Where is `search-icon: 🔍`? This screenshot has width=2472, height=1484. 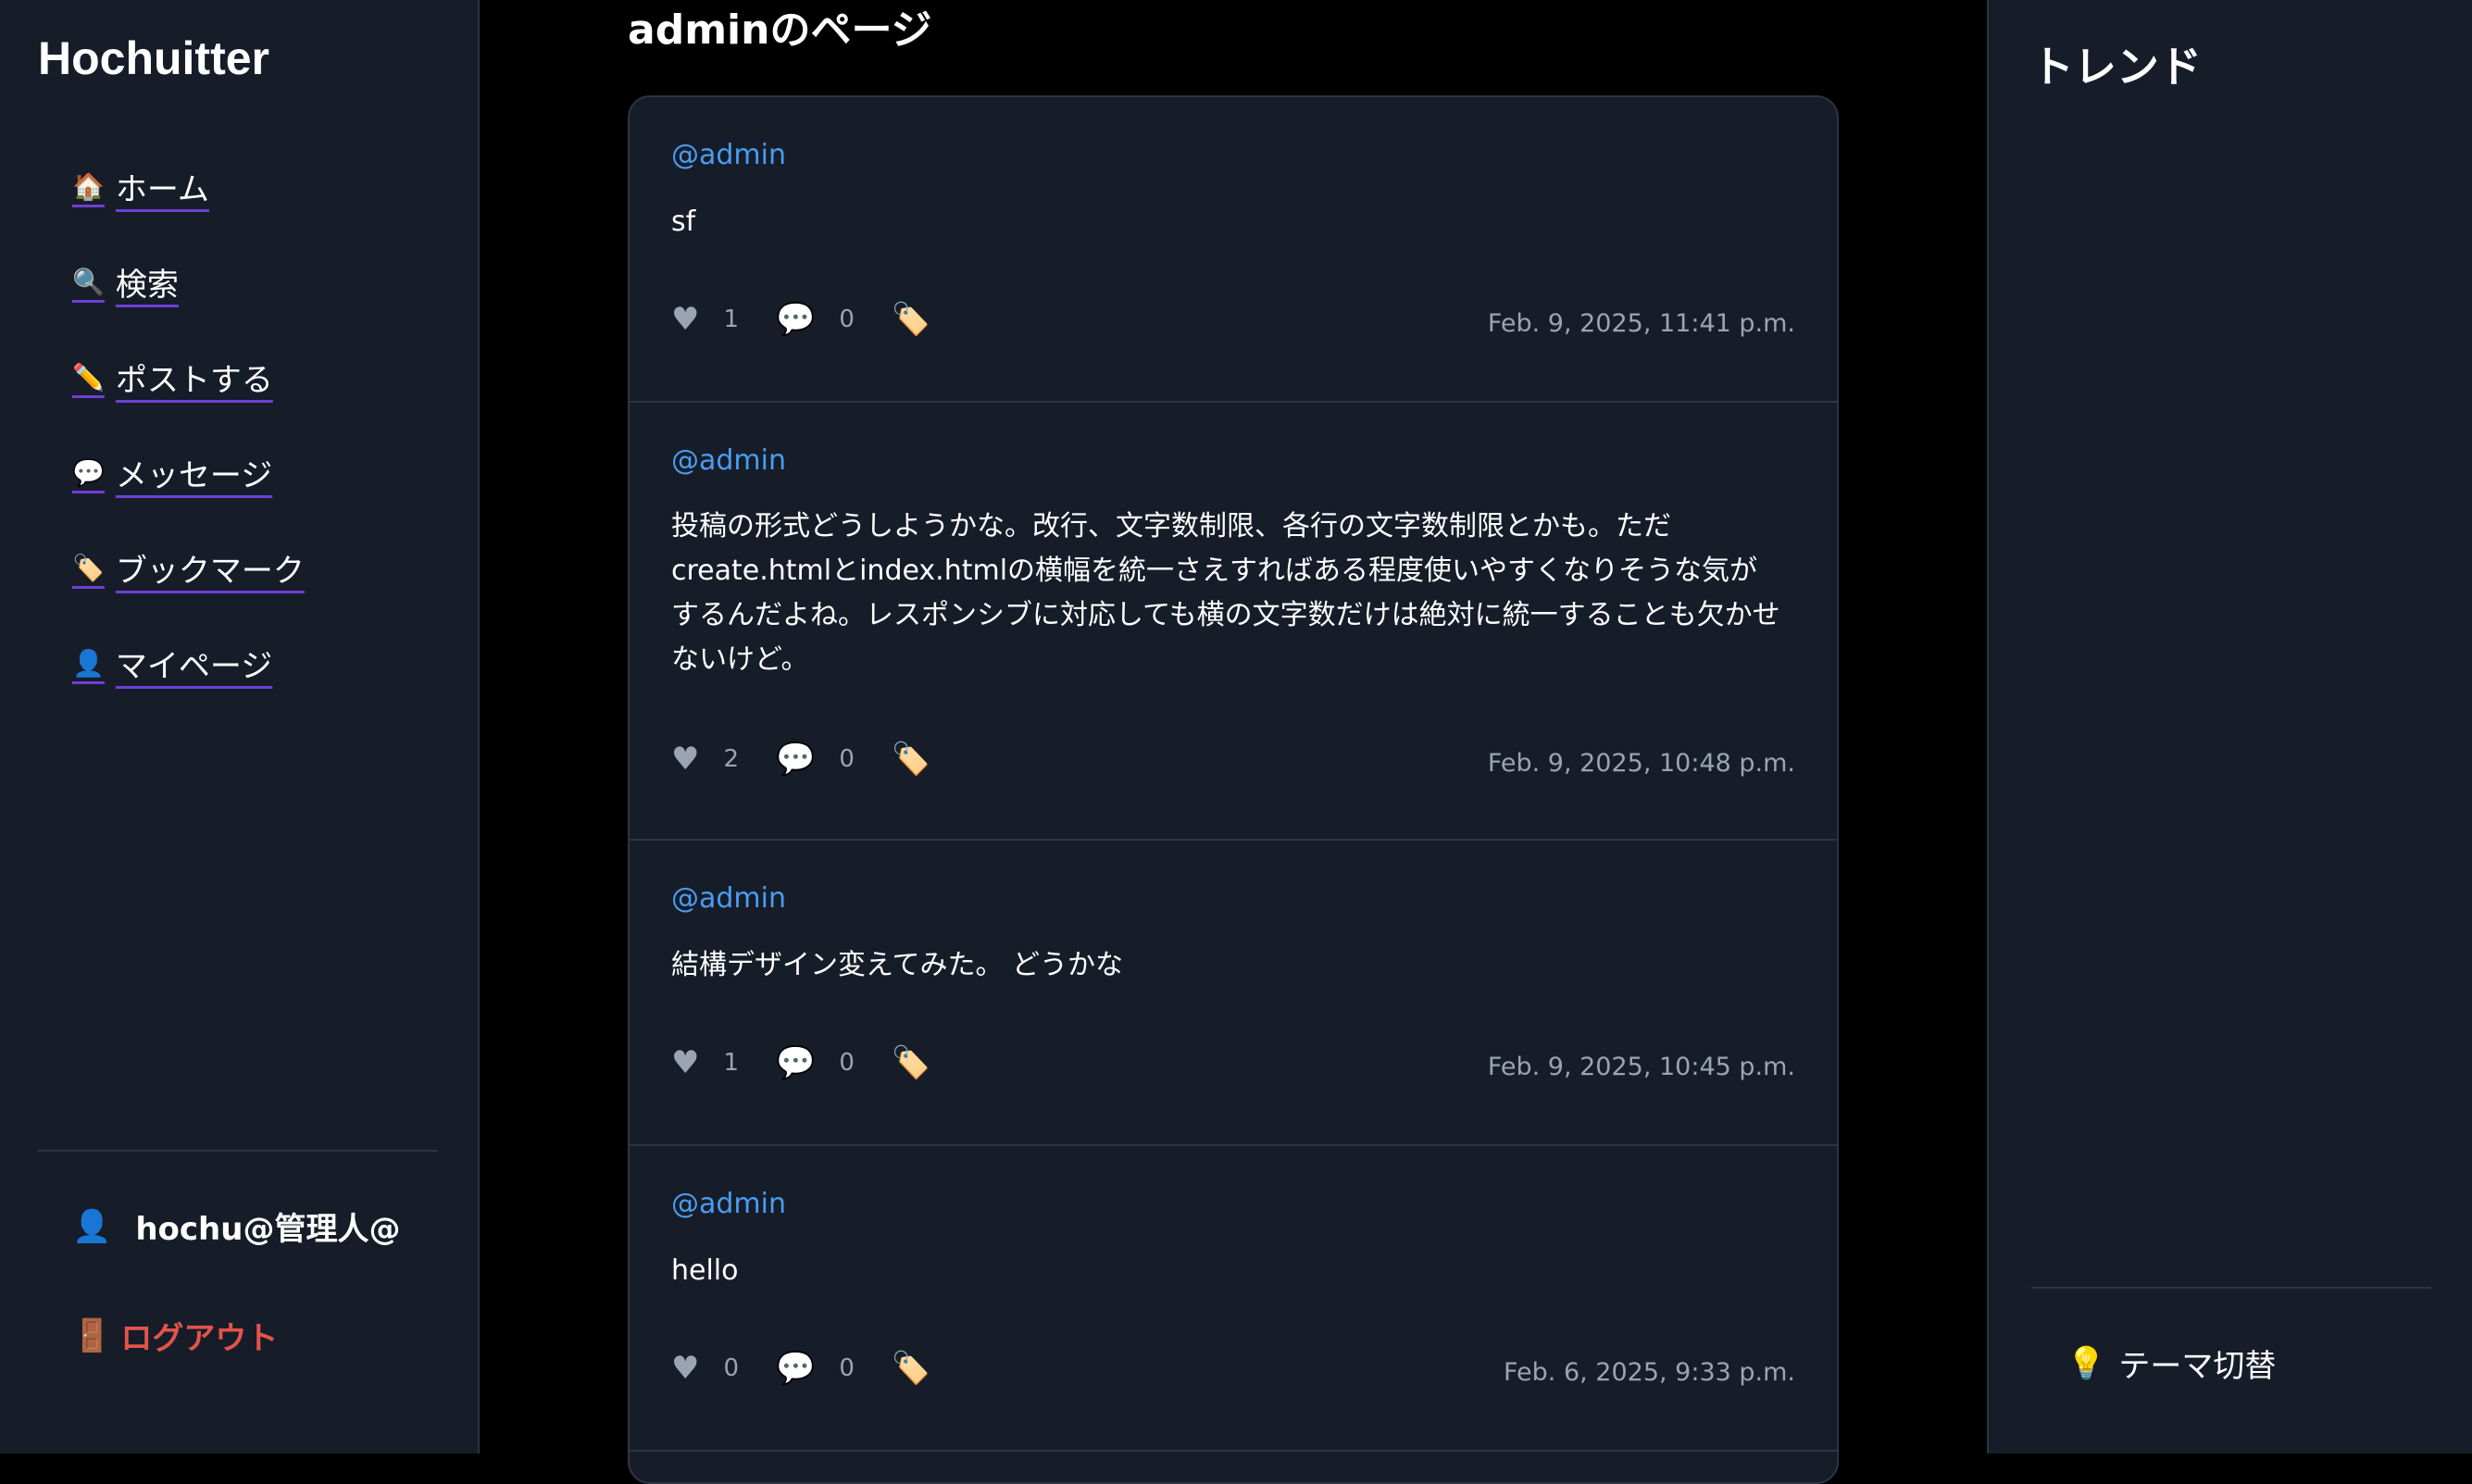 search-icon: 🔍 is located at coordinates (89, 282).